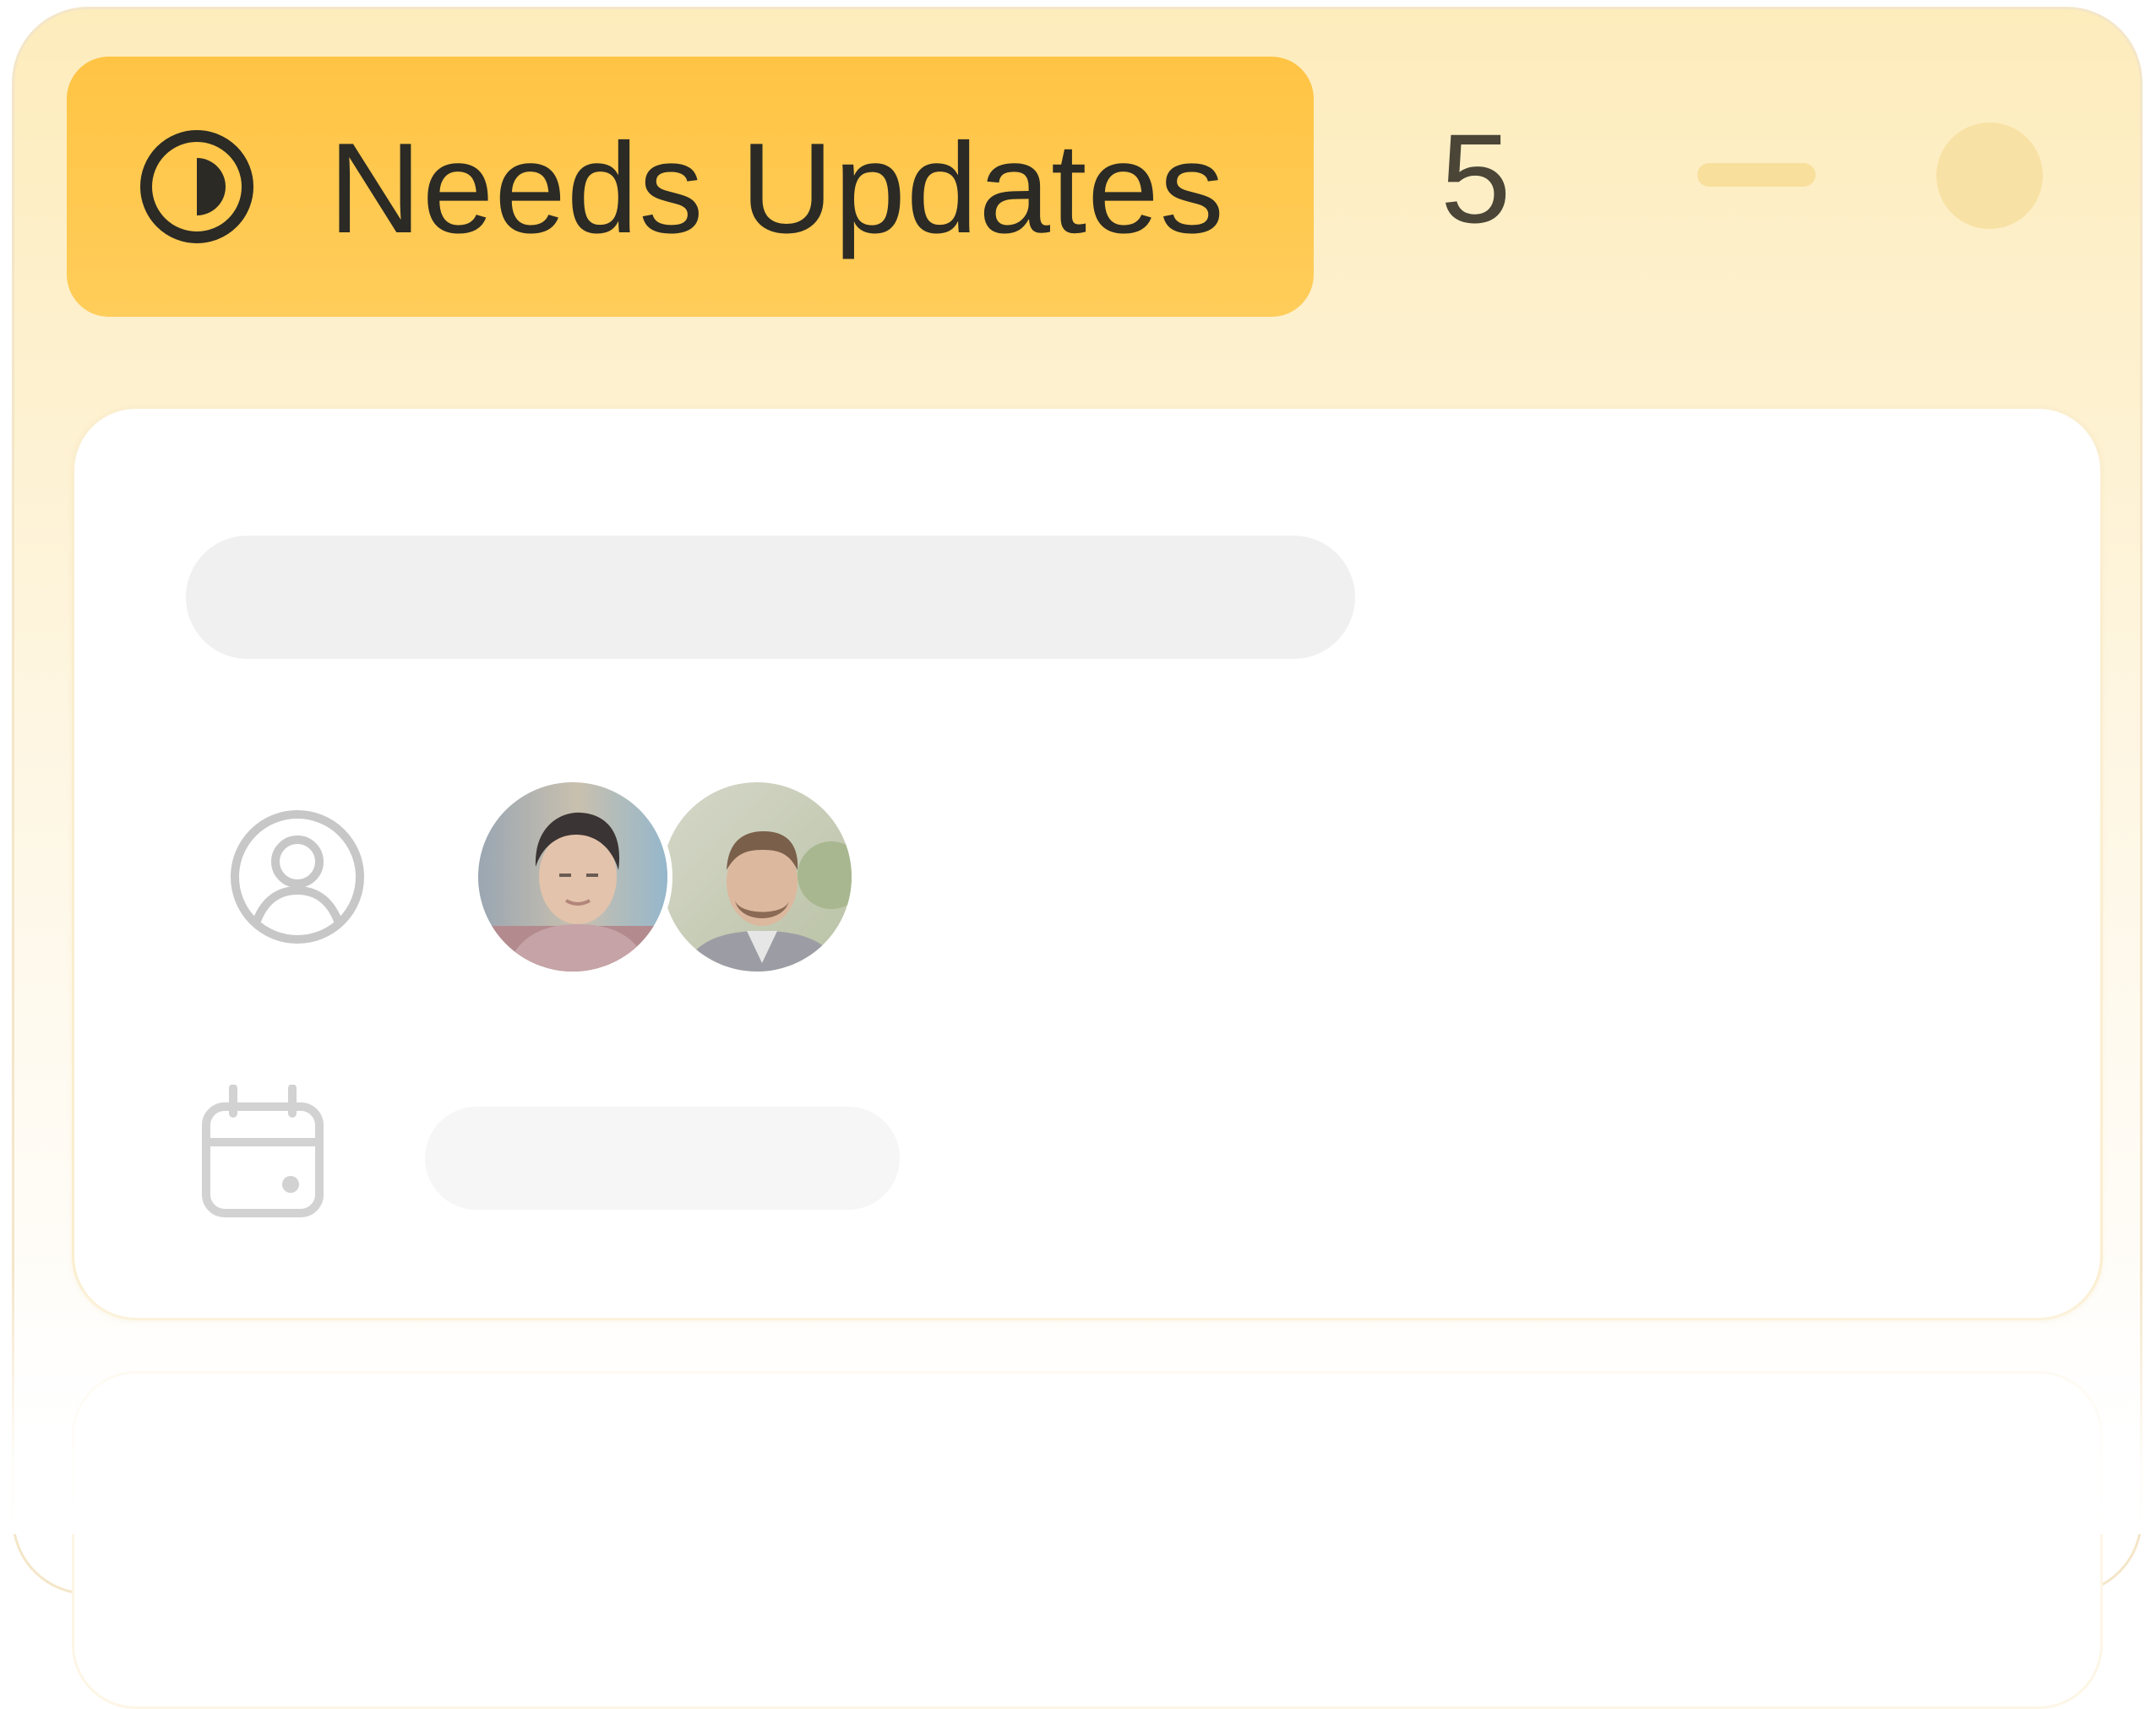 This screenshot has height=1709, width=2156. Describe the element at coordinates (297, 877) in the screenshot. I see `person-circle-icon` at that location.